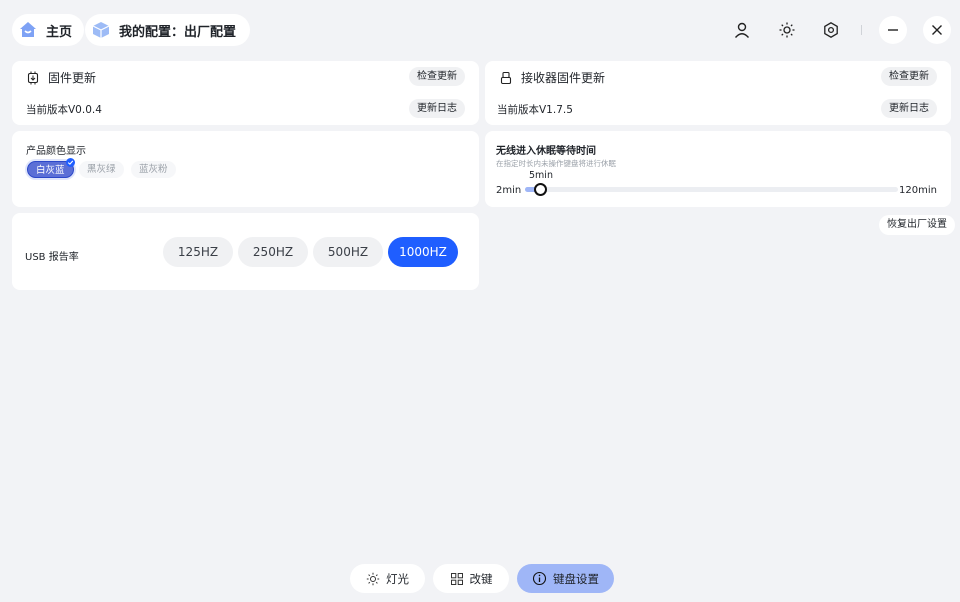 This screenshot has height=602, width=960. What do you see at coordinates (273, 252) in the screenshot?
I see `usb-rate-250-button: 250HZ` at bounding box center [273, 252].